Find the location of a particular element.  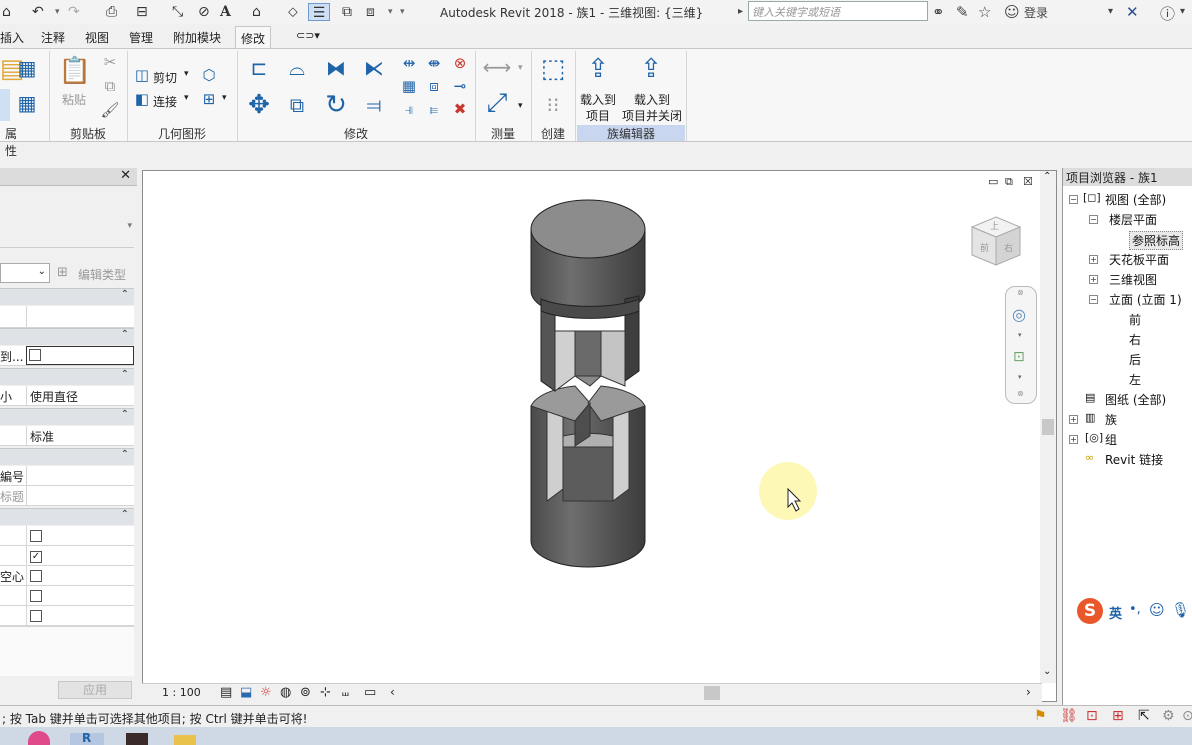

select-underlay-icon: ⊡ is located at coordinates (1092, 716).